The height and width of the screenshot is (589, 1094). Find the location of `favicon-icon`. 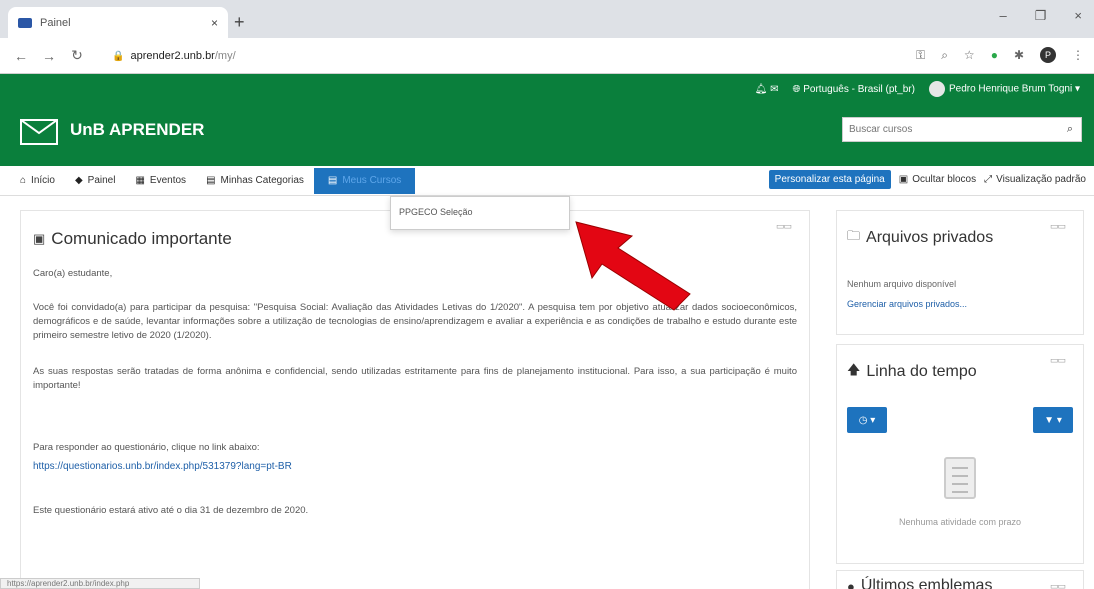

favicon-icon is located at coordinates (25, 22).